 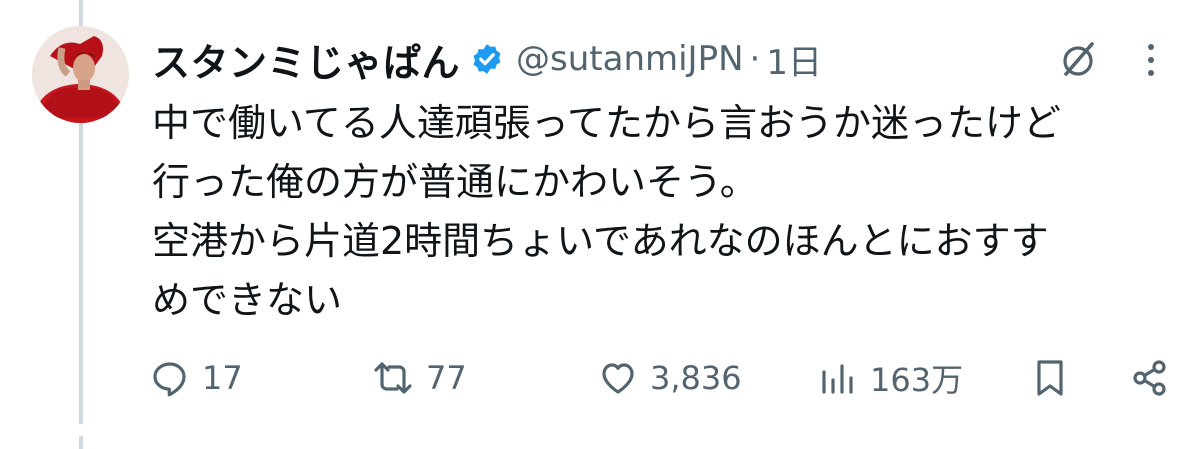 What do you see at coordinates (222, 378) in the screenshot?
I see `reply-count: 17` at bounding box center [222, 378].